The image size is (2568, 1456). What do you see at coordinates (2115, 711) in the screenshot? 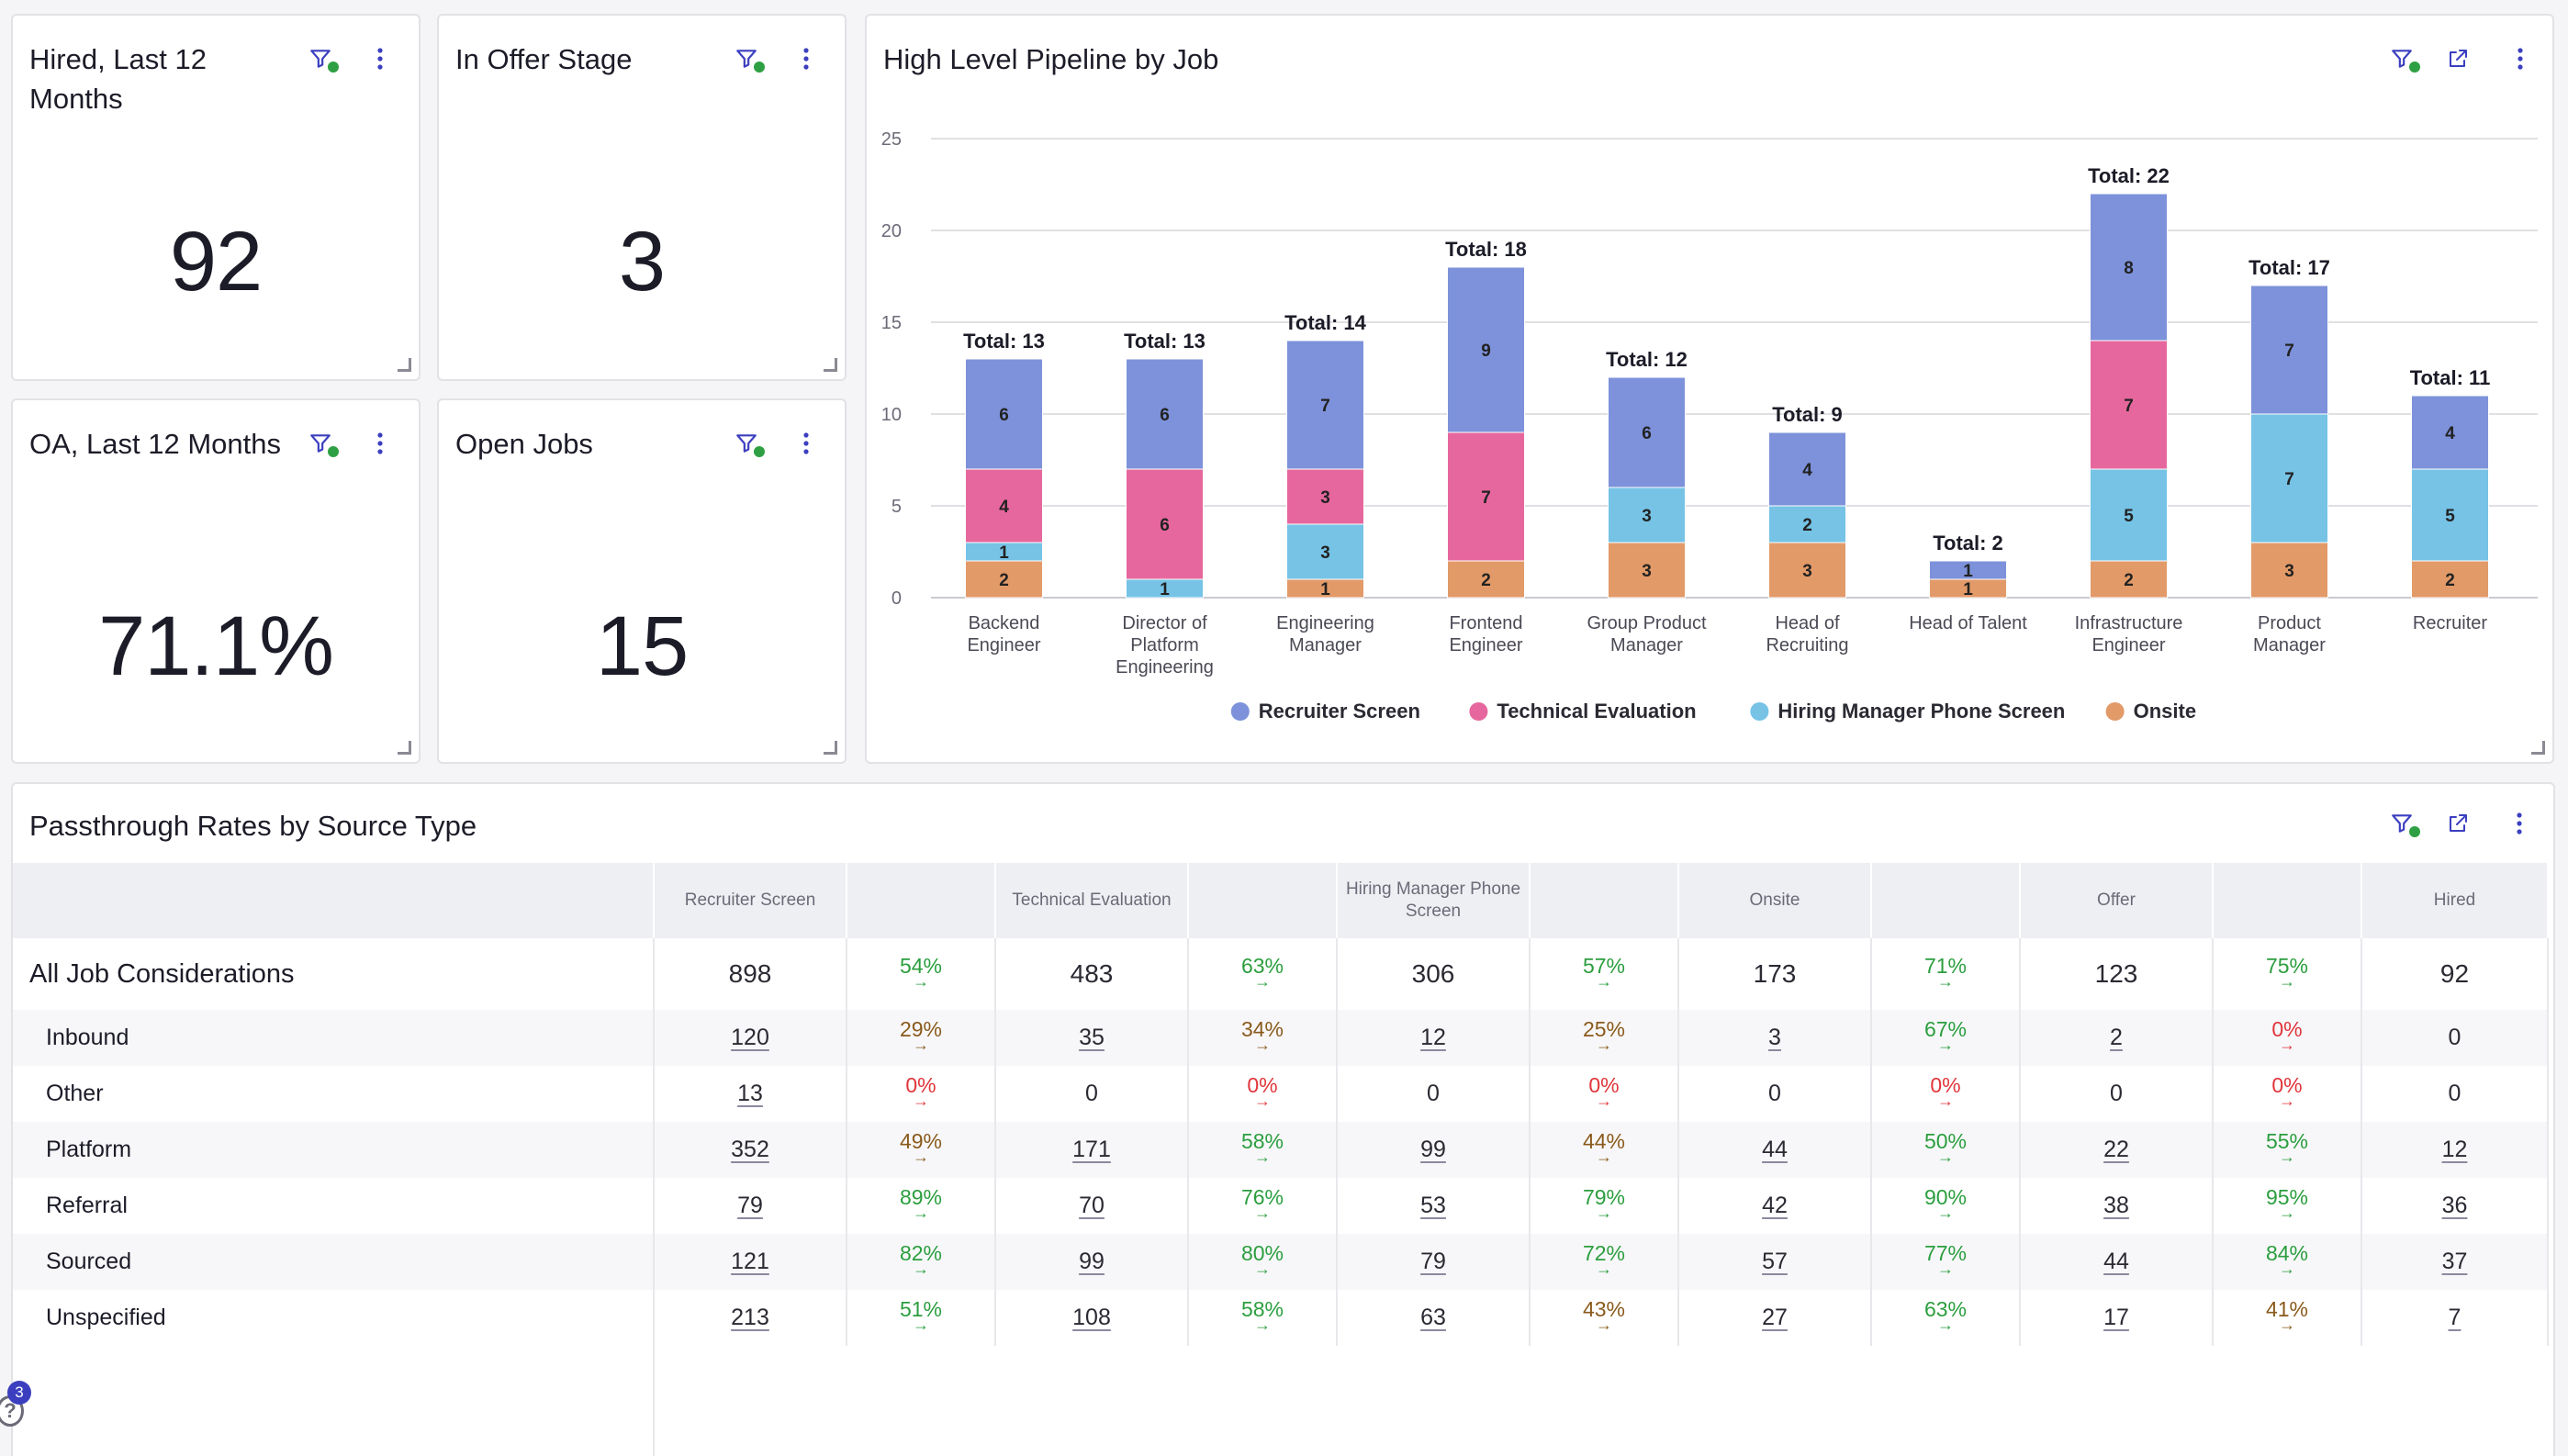
I see `legend-marker` at bounding box center [2115, 711].